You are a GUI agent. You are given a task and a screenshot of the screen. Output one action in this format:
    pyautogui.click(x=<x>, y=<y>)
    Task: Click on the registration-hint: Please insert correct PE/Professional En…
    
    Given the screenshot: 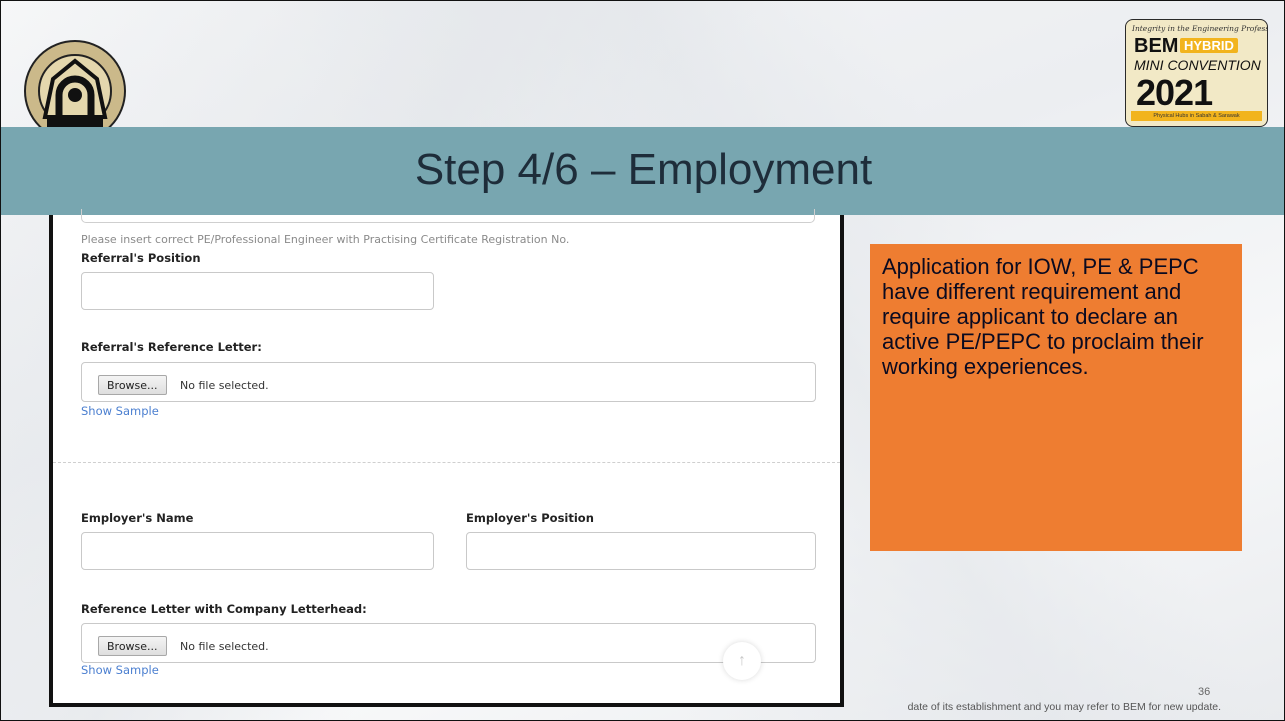 What is the action you would take?
    pyautogui.click(x=325, y=239)
    